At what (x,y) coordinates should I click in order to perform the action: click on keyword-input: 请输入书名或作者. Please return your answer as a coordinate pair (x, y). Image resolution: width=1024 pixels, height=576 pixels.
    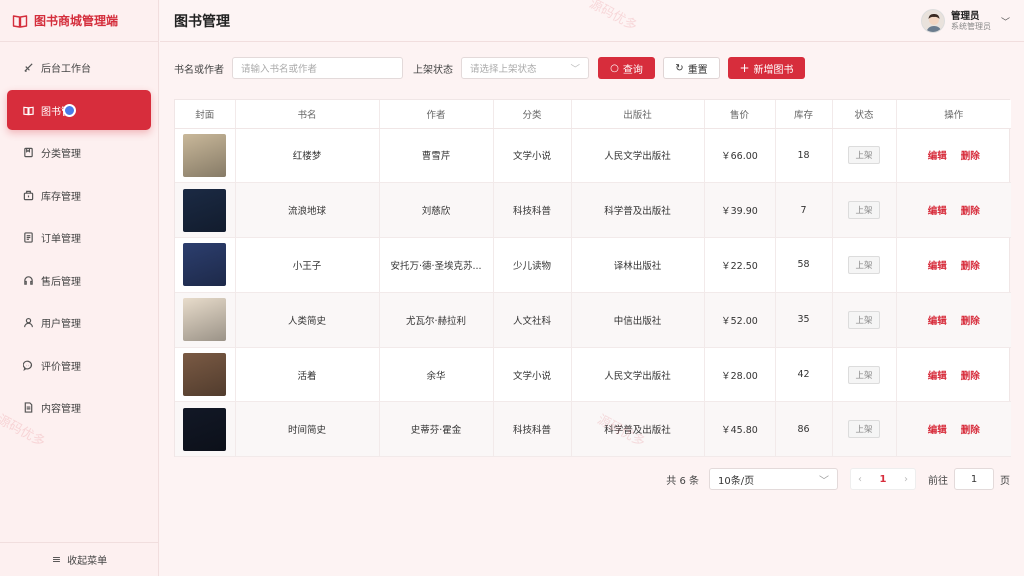
    Looking at the image, I should click on (317, 68).